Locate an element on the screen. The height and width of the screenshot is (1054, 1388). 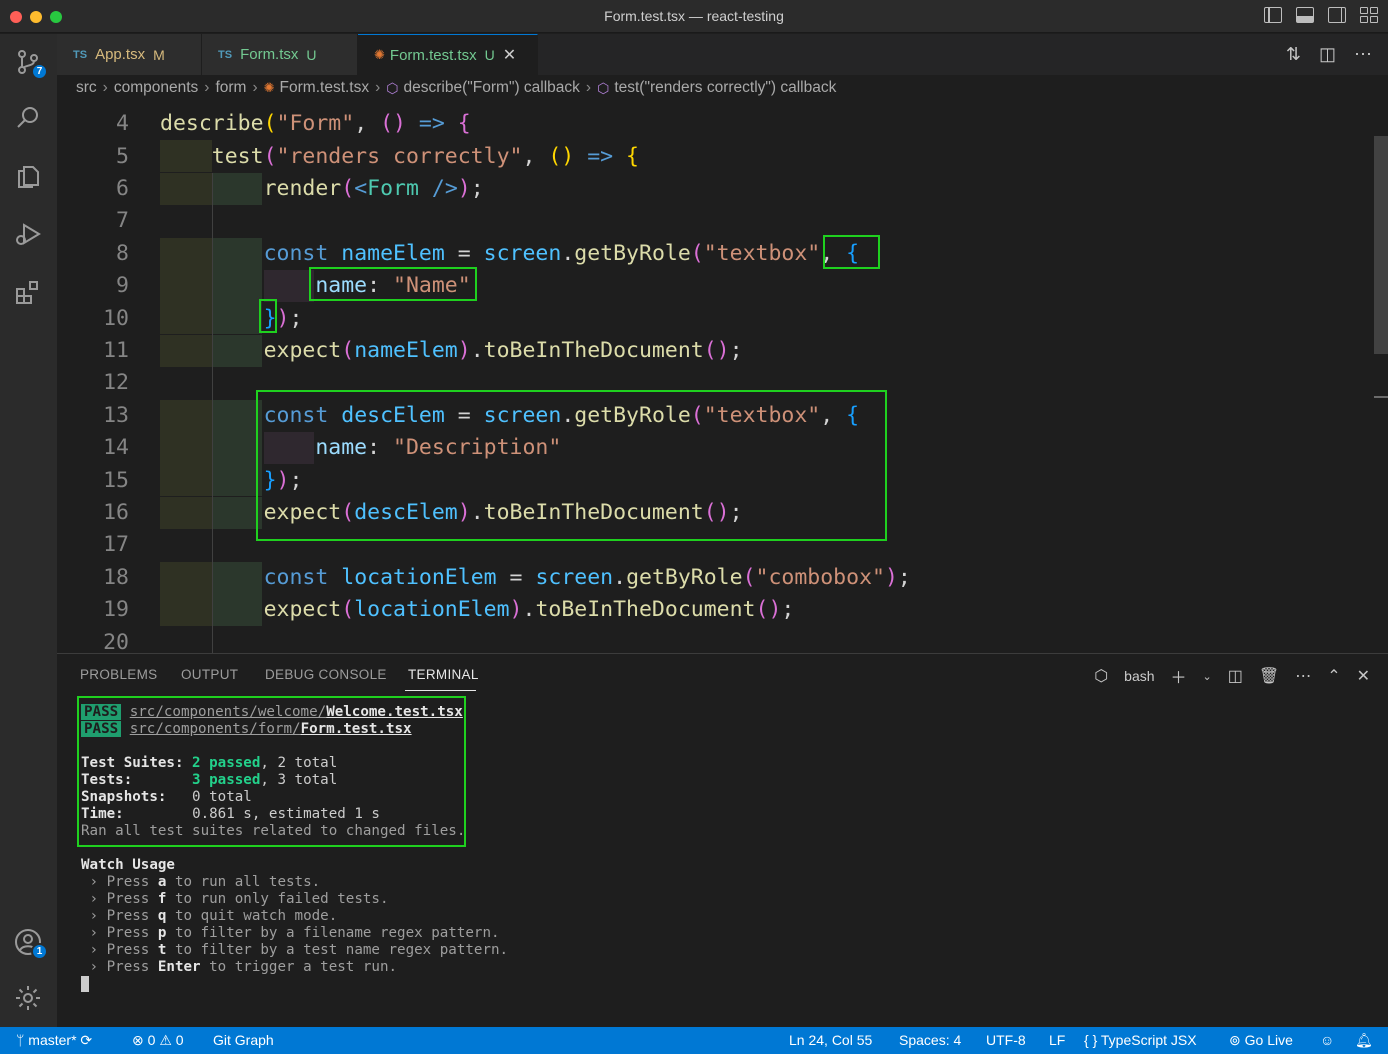
split-editor-icon: ◫ is located at coordinates (1327, 54).